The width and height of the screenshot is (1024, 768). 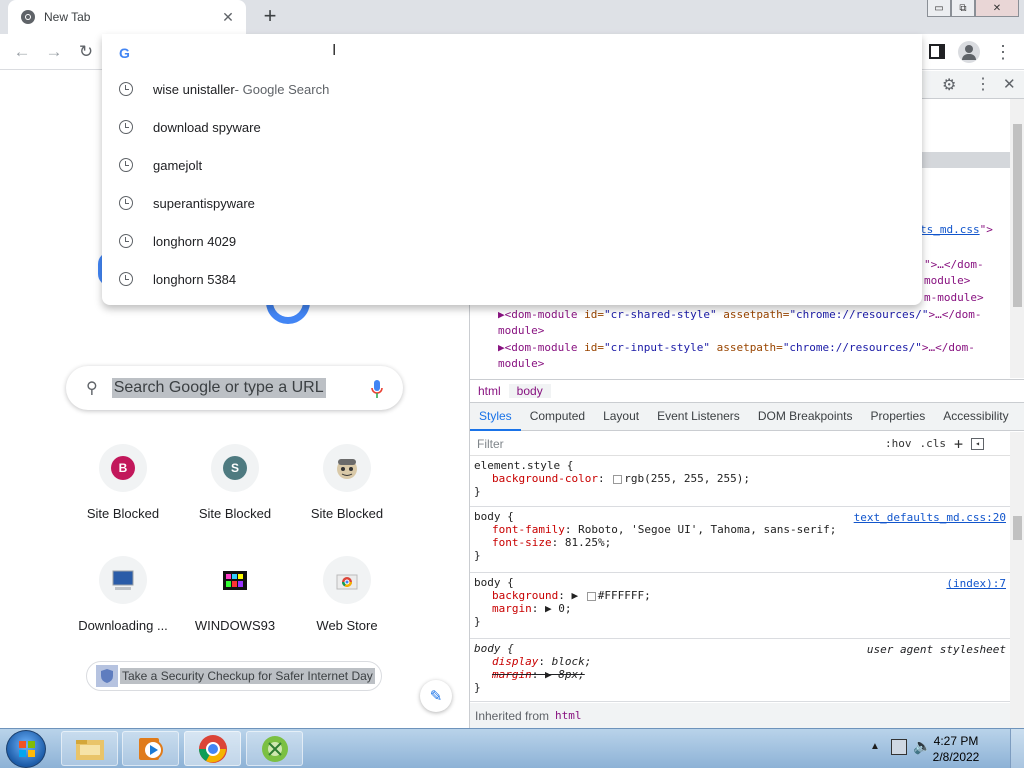 What do you see at coordinates (677, 444) in the screenshot?
I see `styles-filter-input: Filter` at bounding box center [677, 444].